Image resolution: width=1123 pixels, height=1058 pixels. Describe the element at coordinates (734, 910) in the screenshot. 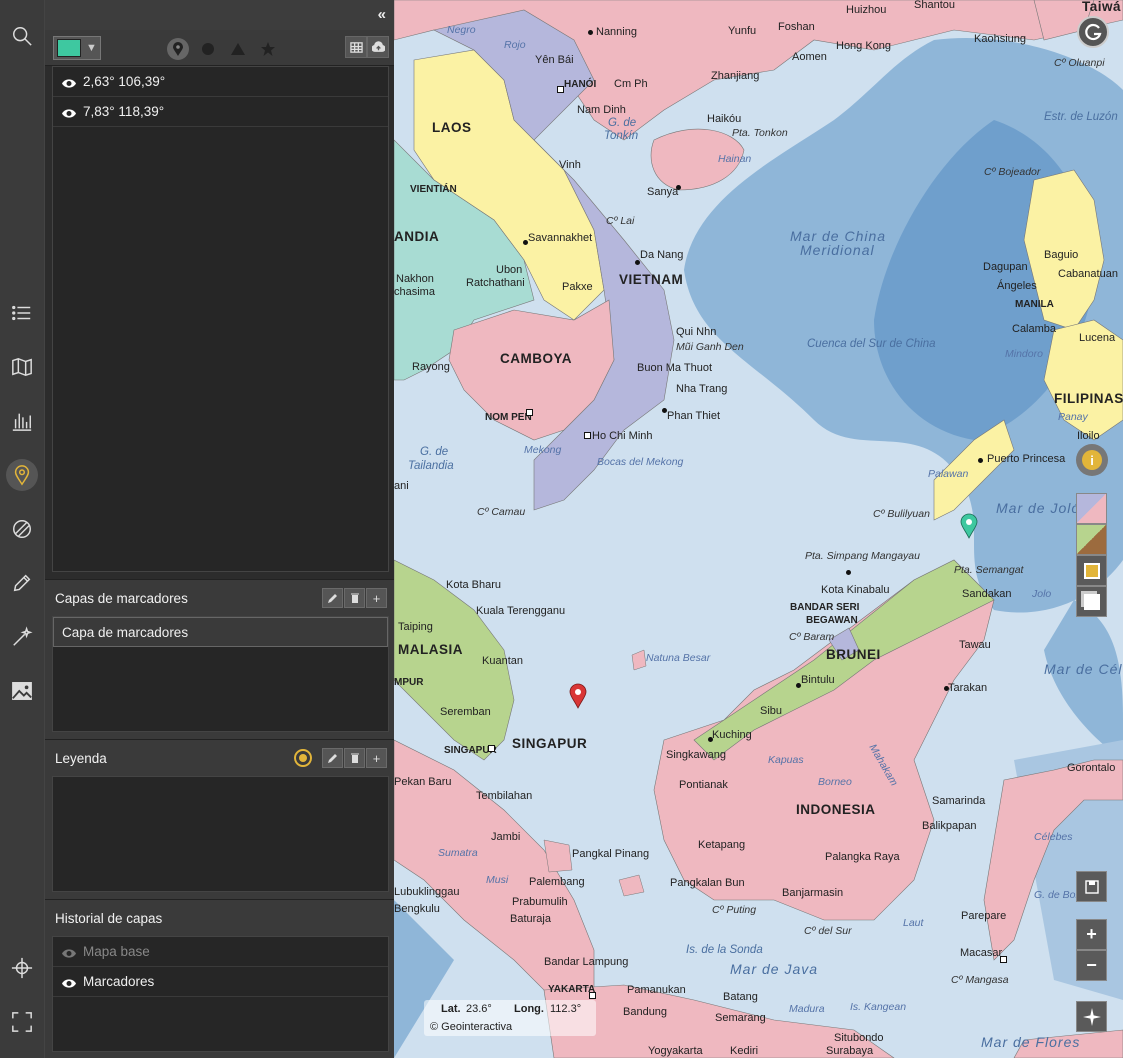

I see `city-label: Cº Puting` at that location.